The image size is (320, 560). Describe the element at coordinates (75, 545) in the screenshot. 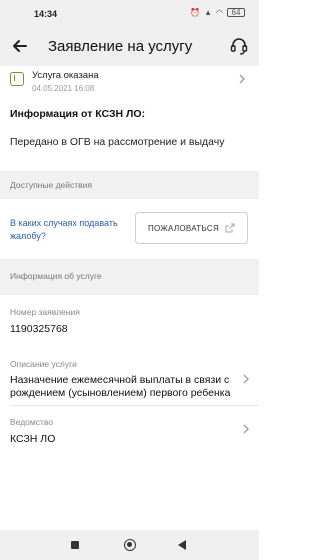

I see `recent-apps-icon` at that location.